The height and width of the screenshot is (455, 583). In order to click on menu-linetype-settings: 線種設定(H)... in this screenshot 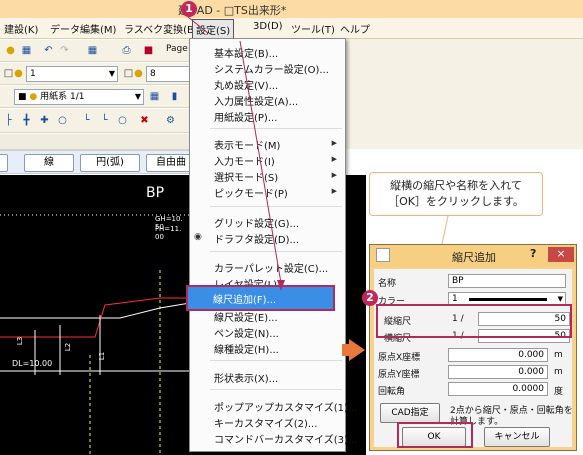, I will do `click(246, 348)`.